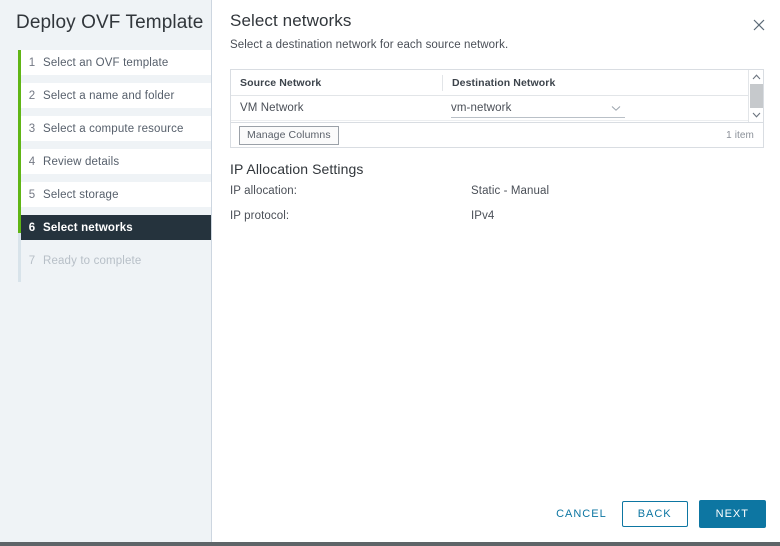  I want to click on sidebar-step-1: 1 Select an OVF template, so click(116, 62).